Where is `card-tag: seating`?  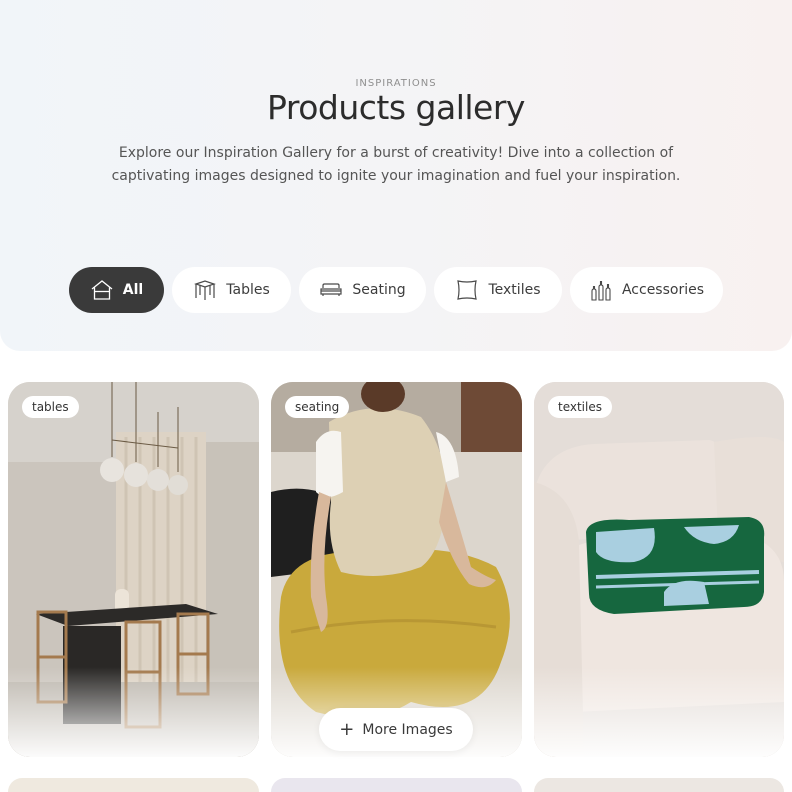
card-tag: seating is located at coordinates (317, 407).